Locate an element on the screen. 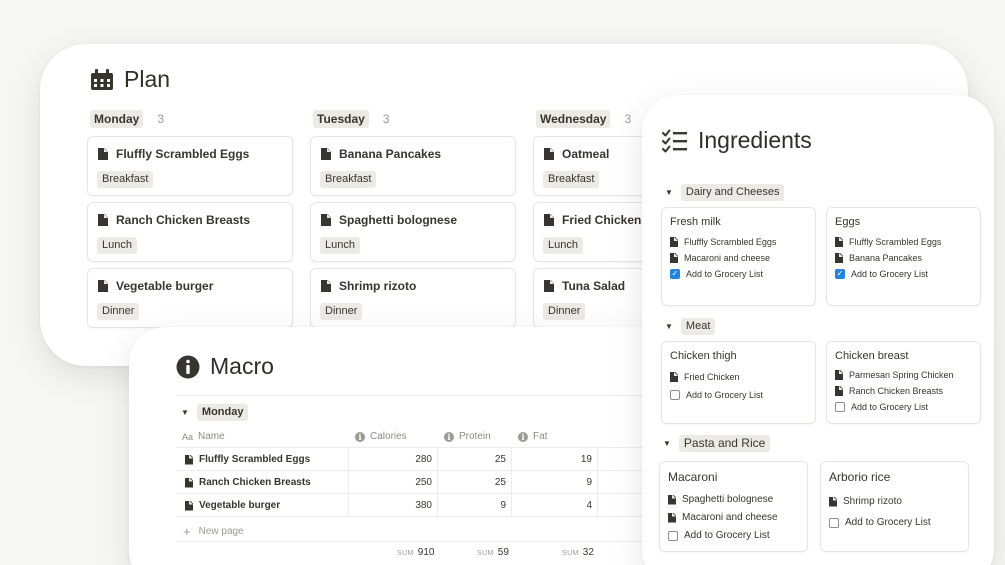 Image resolution: width=1005 pixels, height=565 pixels. column-header-monday: Monday 3 is located at coordinates (127, 119).